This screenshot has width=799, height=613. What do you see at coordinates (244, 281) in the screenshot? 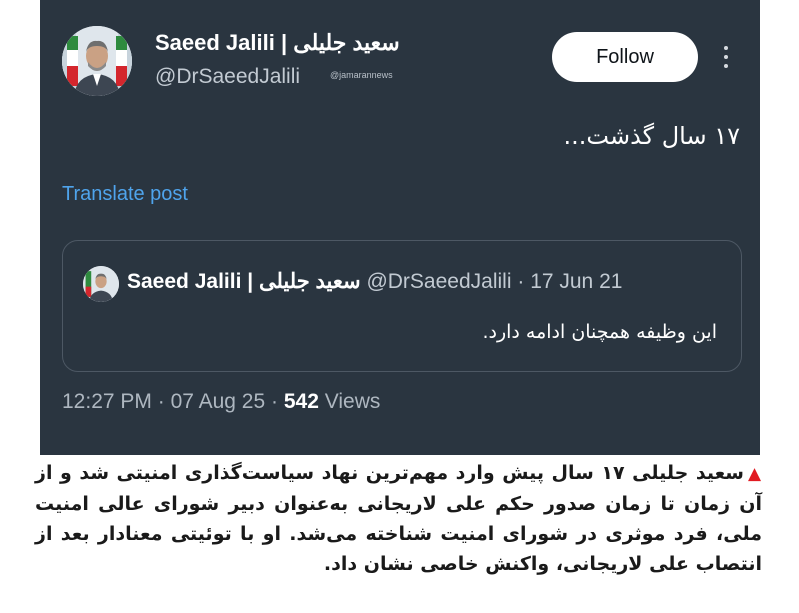
I see `quoted-author-name: Saeed Jalili | سعید جلیلی` at bounding box center [244, 281].